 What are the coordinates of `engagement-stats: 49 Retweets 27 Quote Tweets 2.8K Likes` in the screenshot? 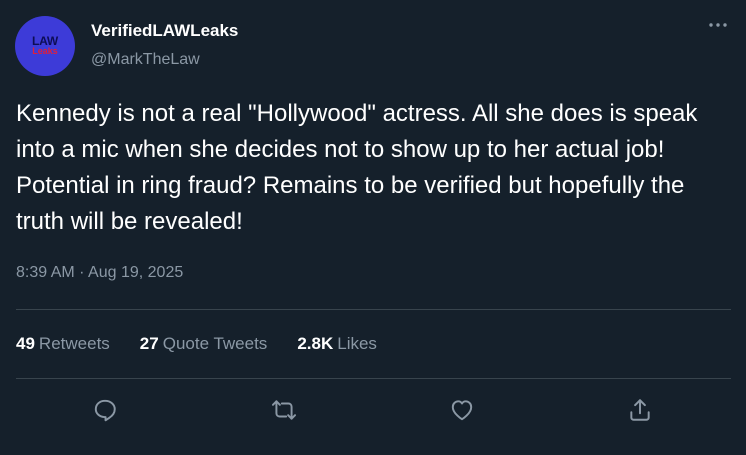 It's located at (196, 344).